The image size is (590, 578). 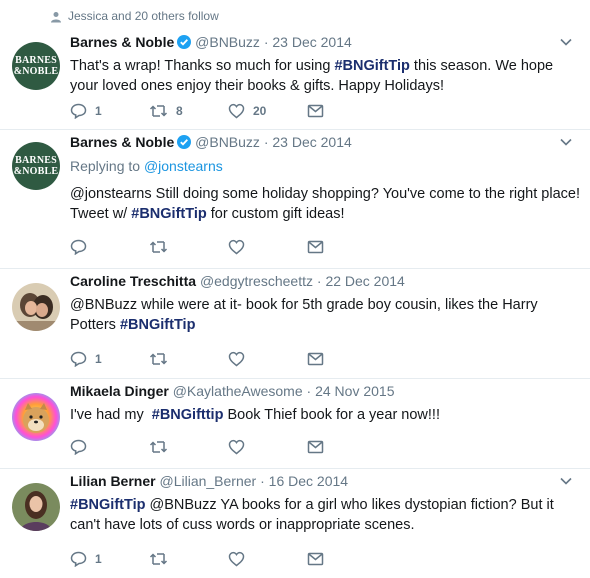 I want to click on display-name: Mikaela Dinger, so click(x=119, y=391).